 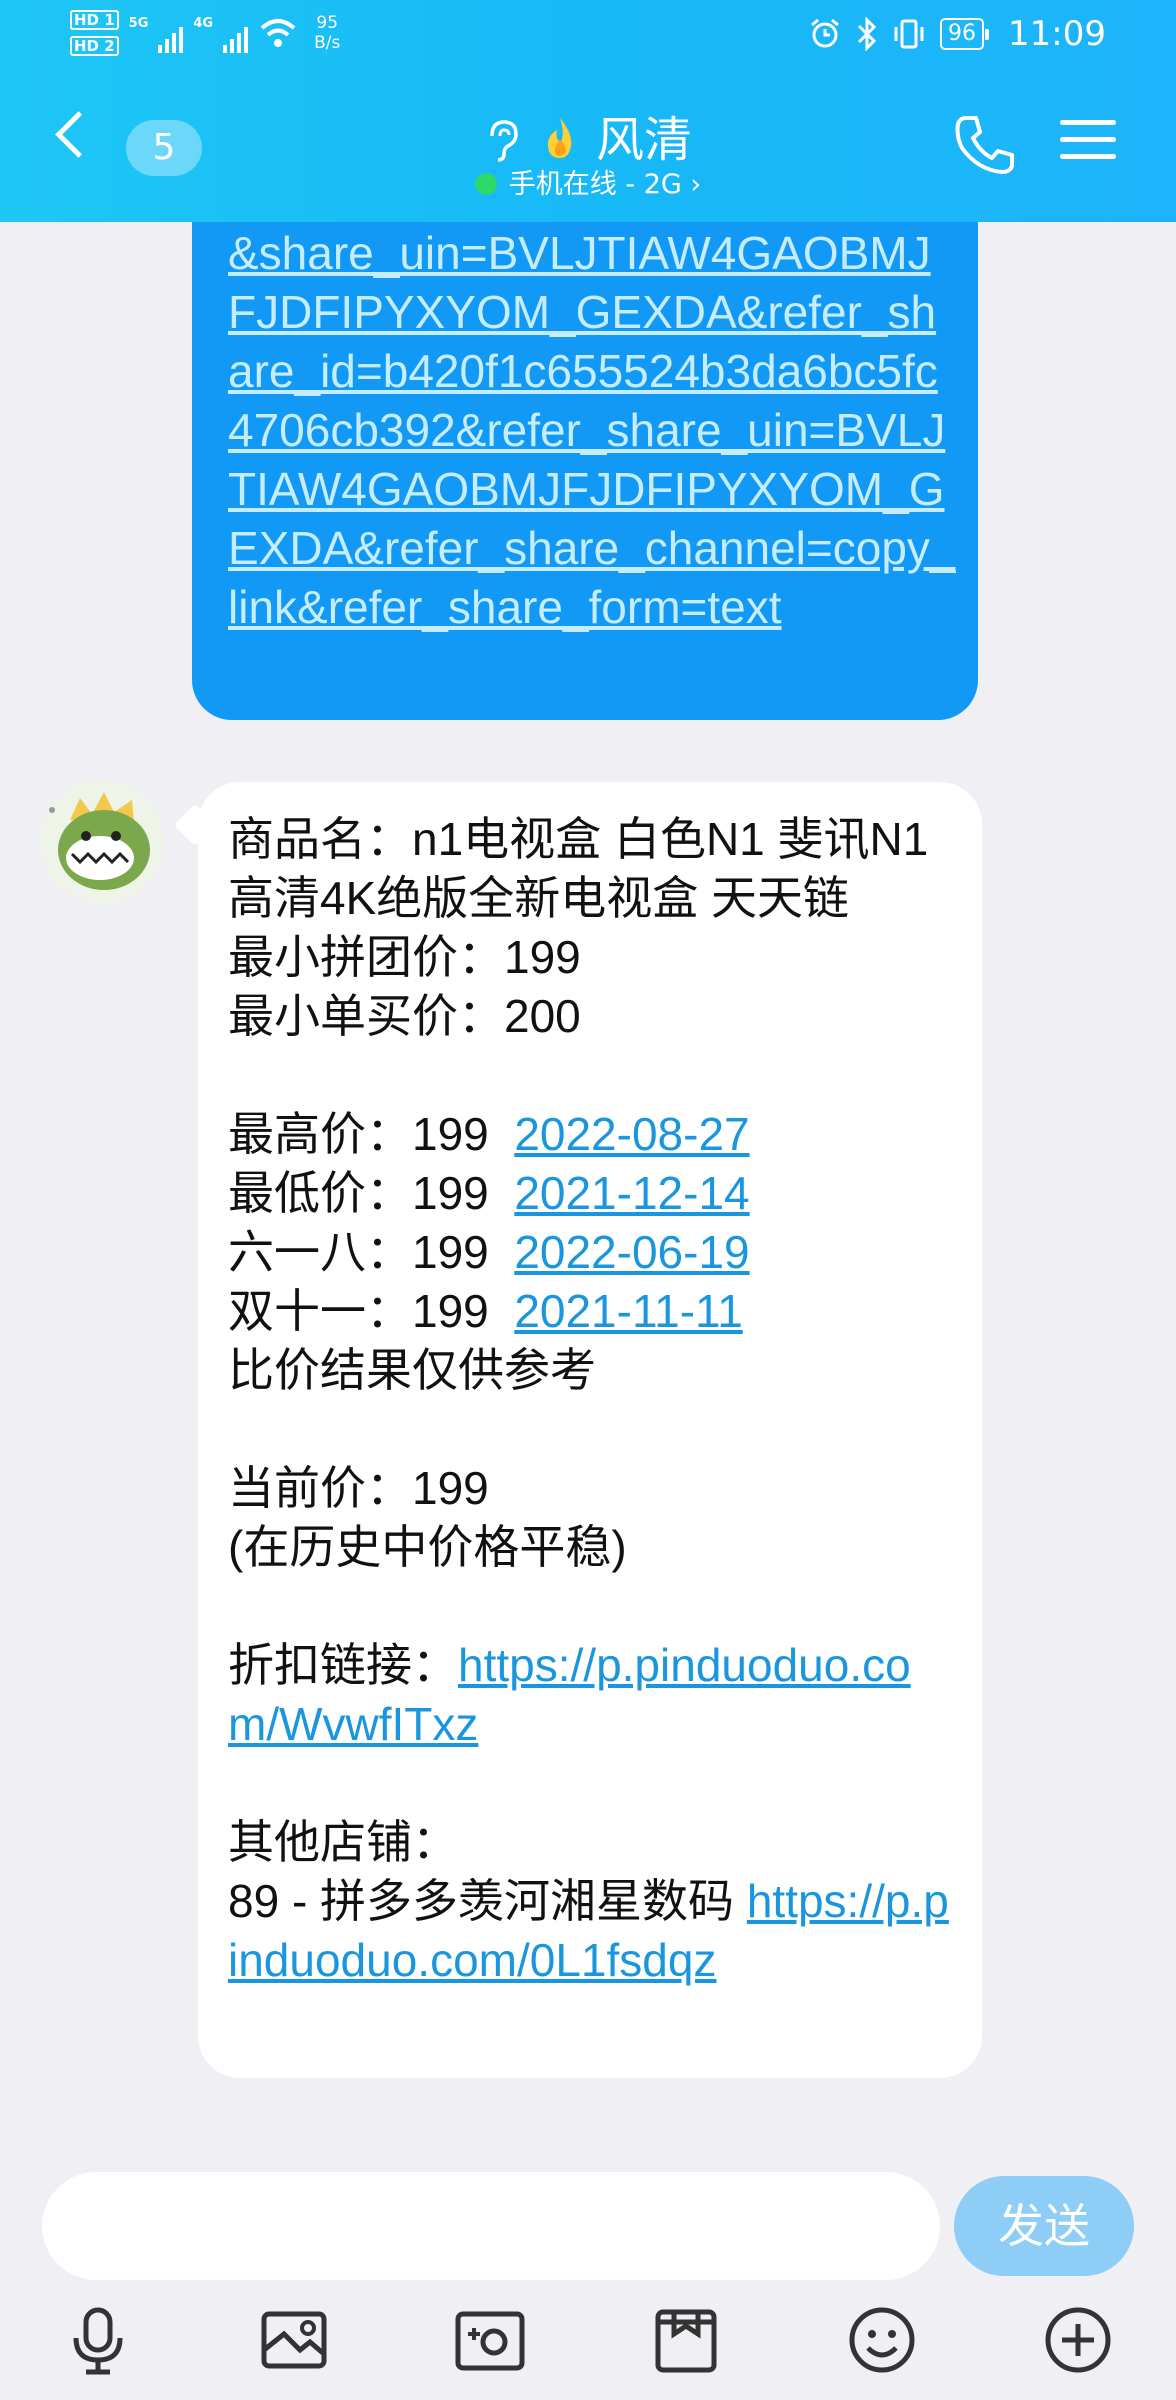 What do you see at coordinates (94, 46) in the screenshot?
I see `sim2-label: HD 2` at bounding box center [94, 46].